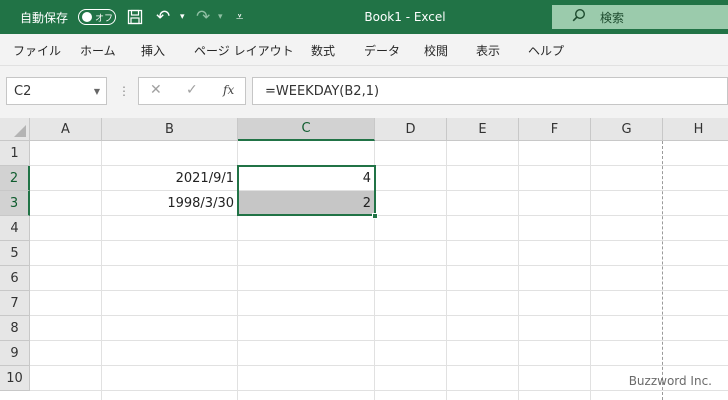 This screenshot has width=728, height=400. Describe the element at coordinates (170, 129) in the screenshot. I see `column-header-b: B` at that location.